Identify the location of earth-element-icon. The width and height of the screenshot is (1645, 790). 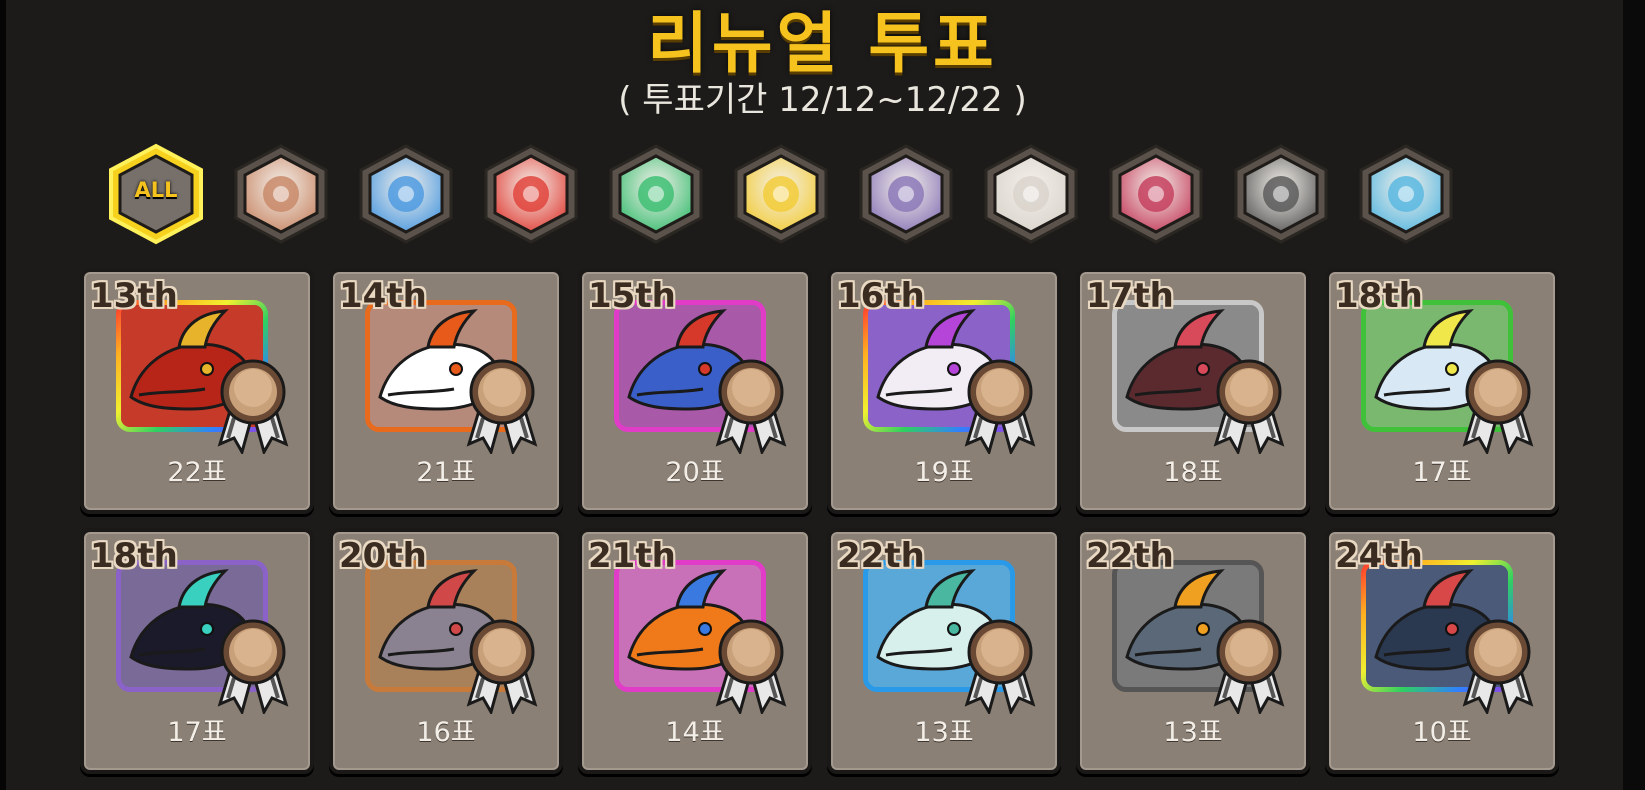
(281, 194).